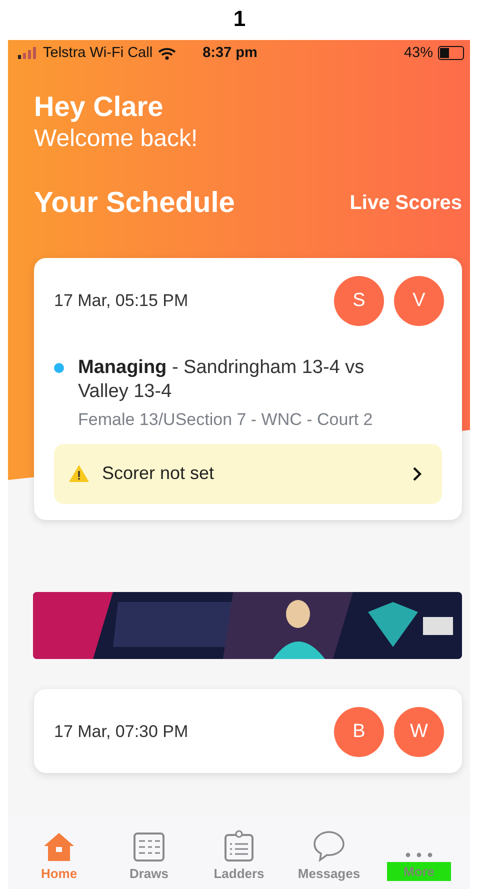  I want to click on team-avatar: W, so click(419, 731).